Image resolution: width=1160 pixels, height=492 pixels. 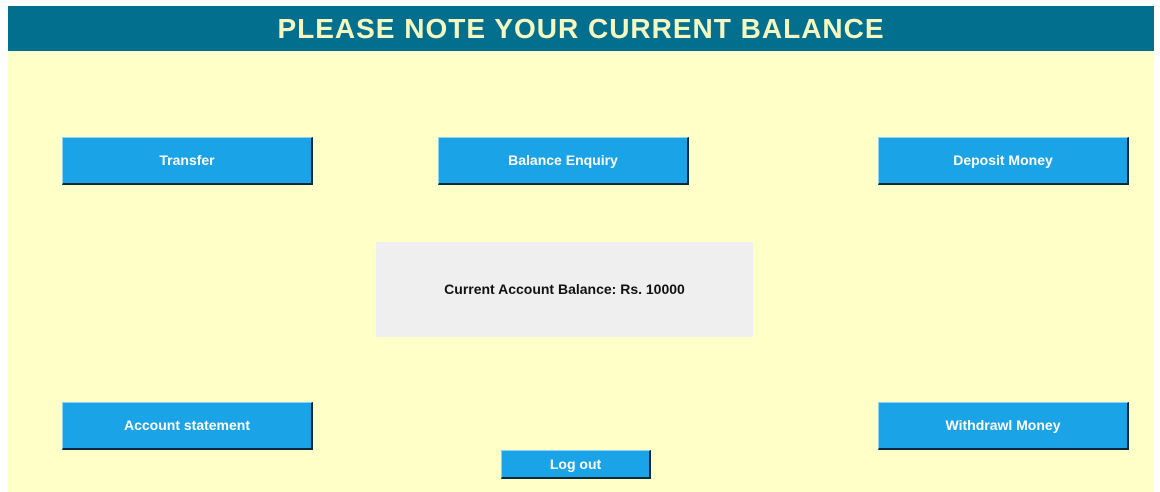 I want to click on transfer-button: Transfer, so click(x=187, y=161).